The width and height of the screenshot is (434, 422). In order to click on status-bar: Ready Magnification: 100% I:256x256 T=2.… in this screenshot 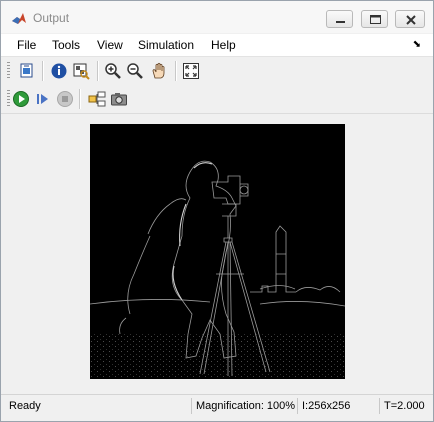, I will do `click(217, 405)`.